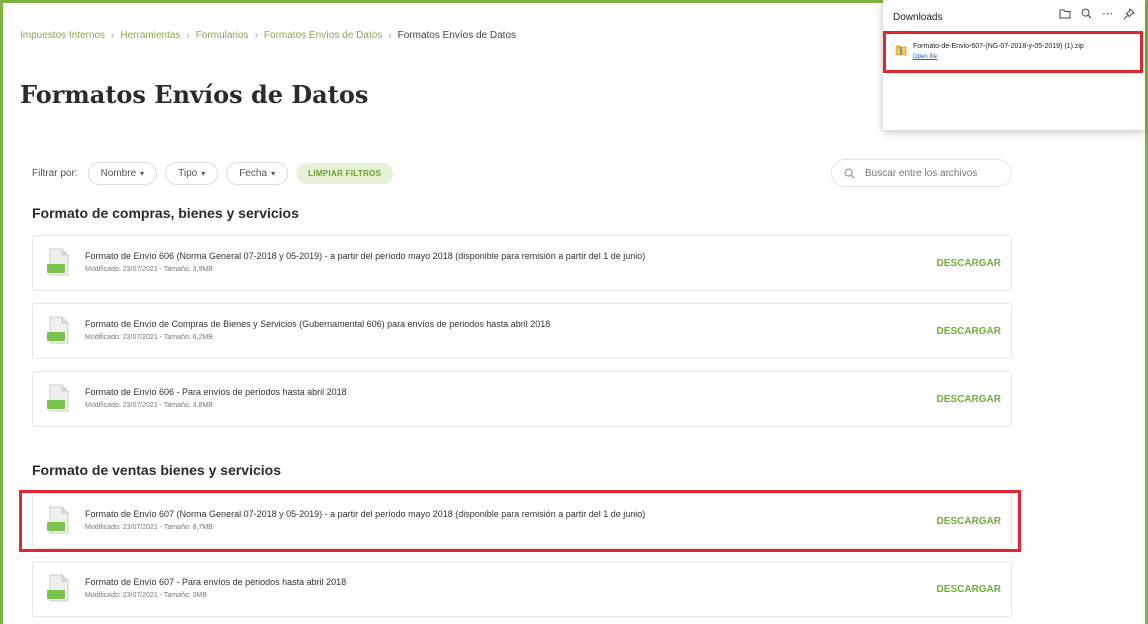  I want to click on breadcrumb-current: Formatos Envíos de Datos, so click(457, 35).